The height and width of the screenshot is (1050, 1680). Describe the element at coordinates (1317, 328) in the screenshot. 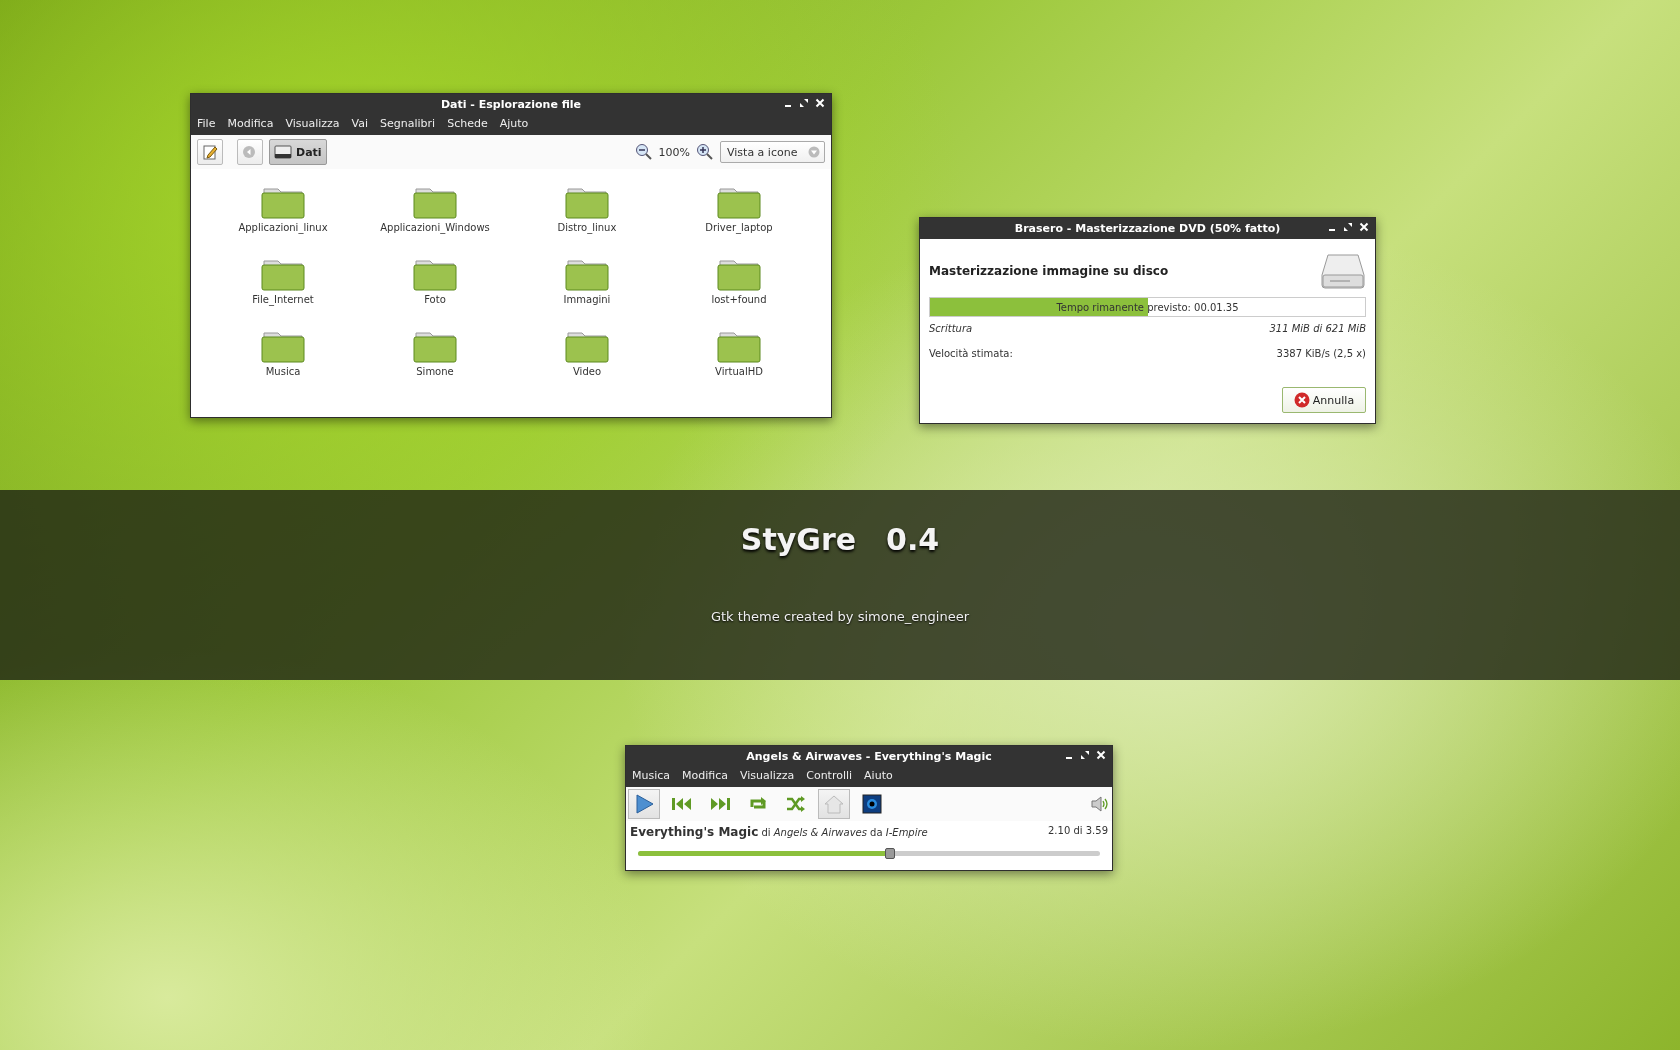

I see `info-value: 311 MiB di 621 MiB` at that location.